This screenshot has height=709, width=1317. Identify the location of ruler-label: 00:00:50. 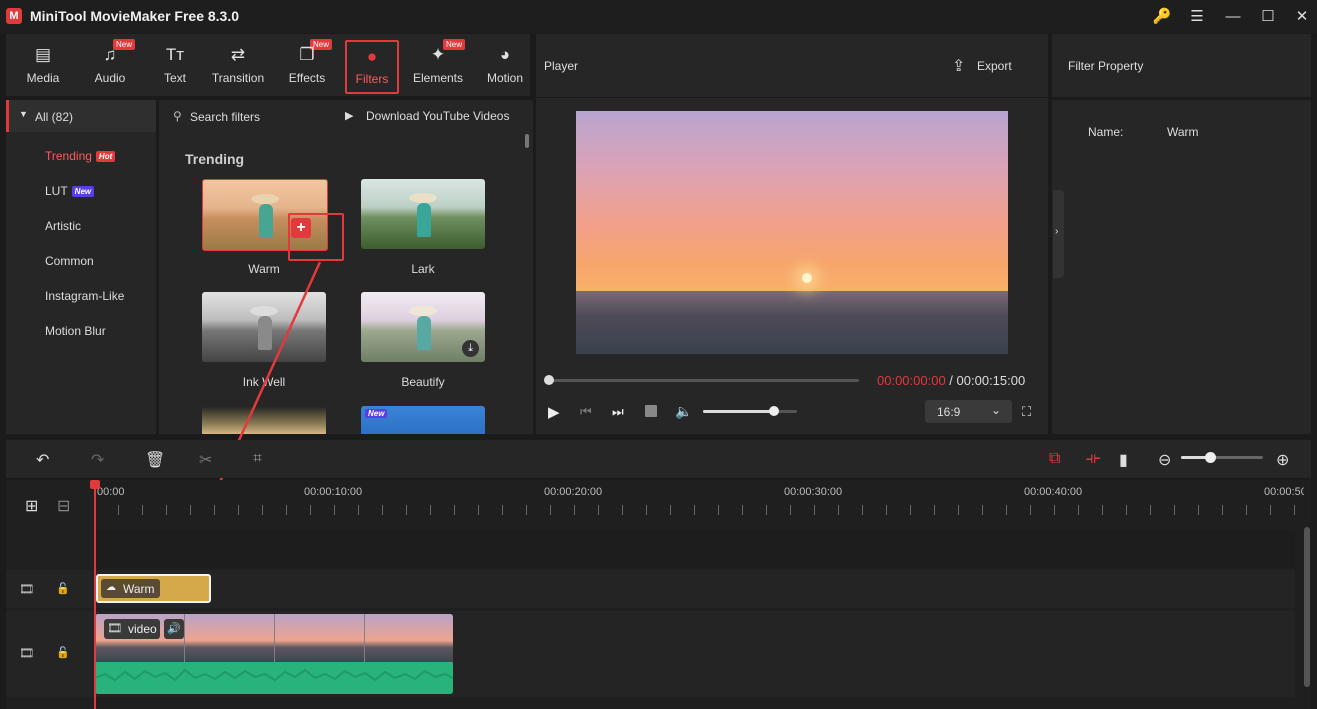
(1284, 492).